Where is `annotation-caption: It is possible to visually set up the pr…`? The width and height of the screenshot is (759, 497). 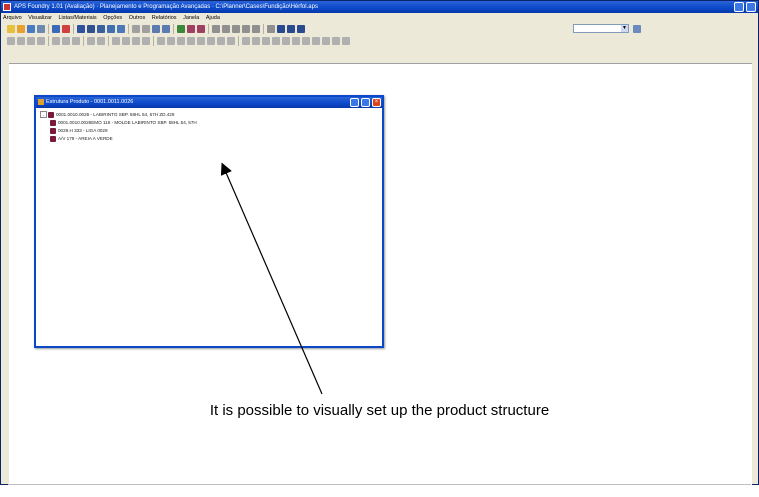 annotation-caption: It is possible to visually set up the pr… is located at coordinates (379, 410).